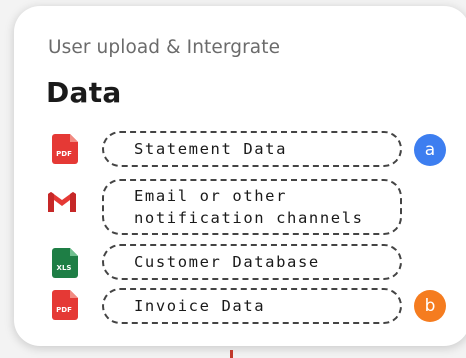 The height and width of the screenshot is (358, 466). I want to click on source-pill-email: Email or other notification channels, so click(252, 207).